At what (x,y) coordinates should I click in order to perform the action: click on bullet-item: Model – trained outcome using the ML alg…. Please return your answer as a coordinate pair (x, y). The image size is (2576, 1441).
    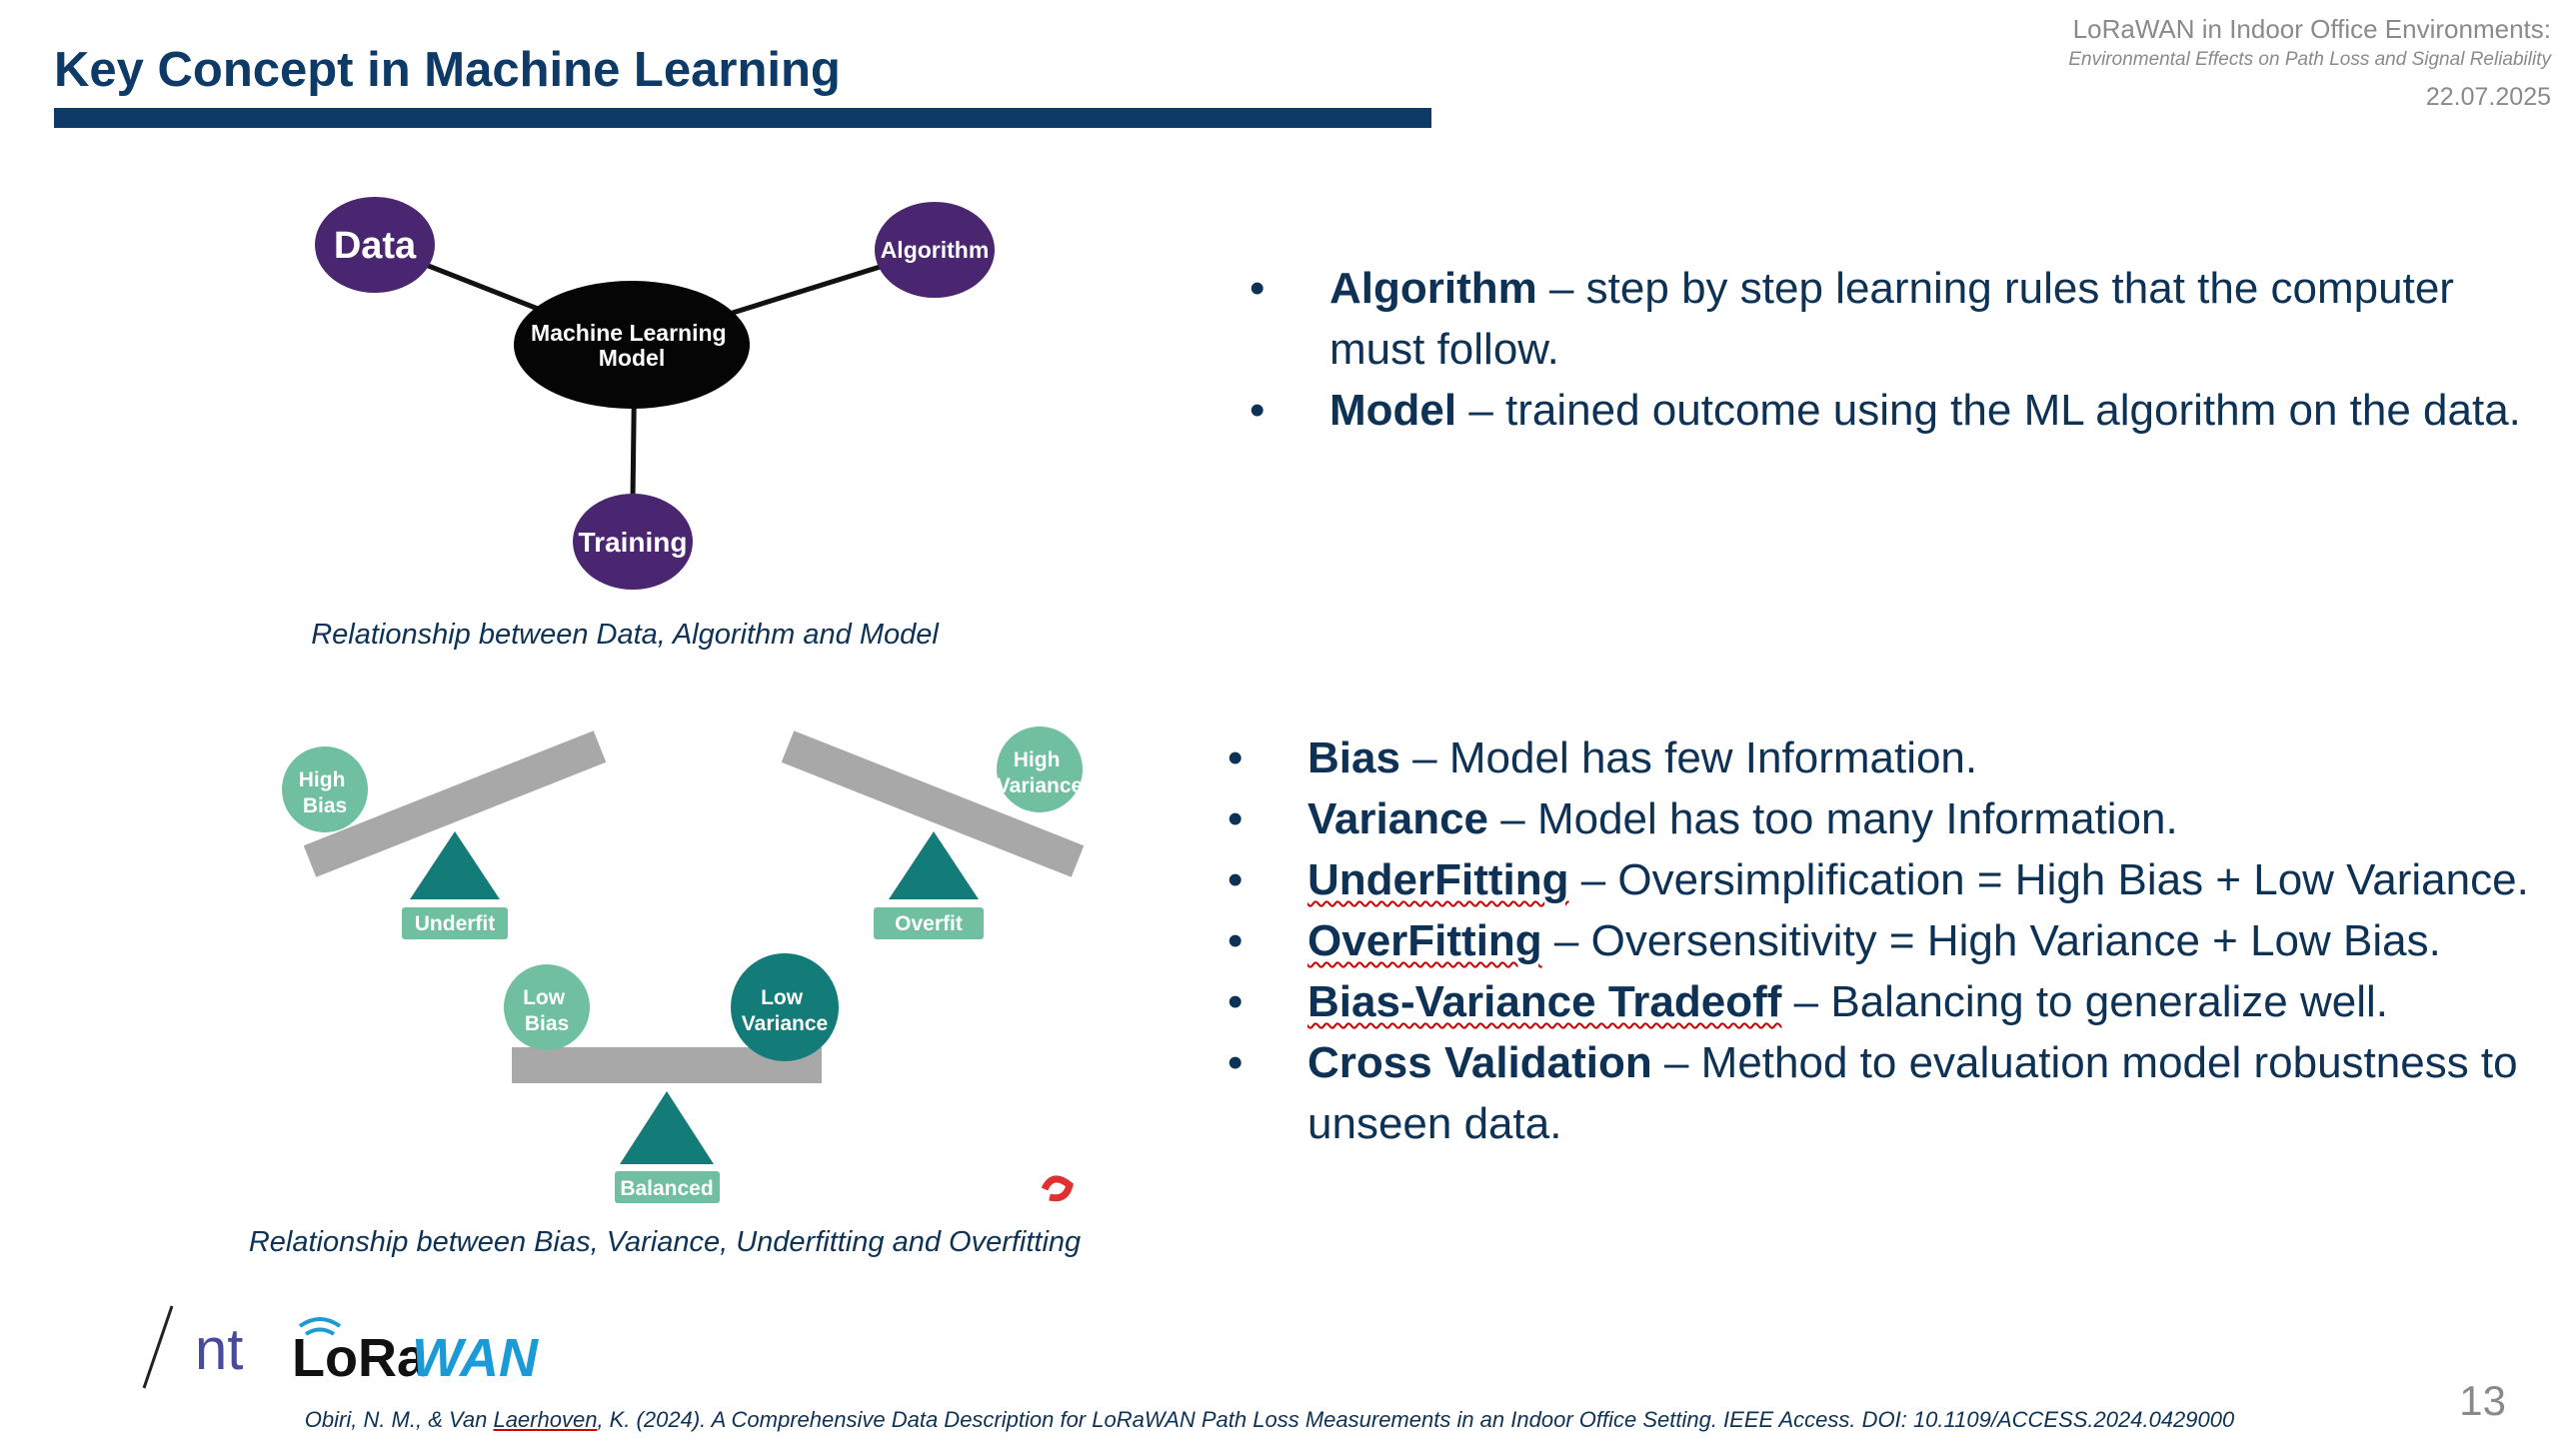
    Looking at the image, I should click on (1894, 410).